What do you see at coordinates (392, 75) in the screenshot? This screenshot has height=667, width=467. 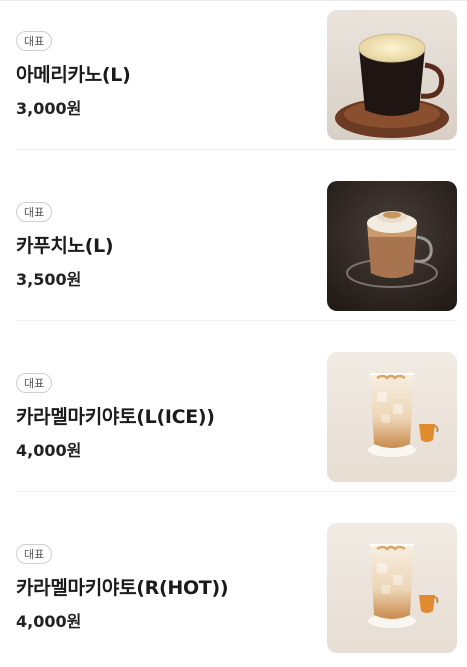 I see `americano-photo` at bounding box center [392, 75].